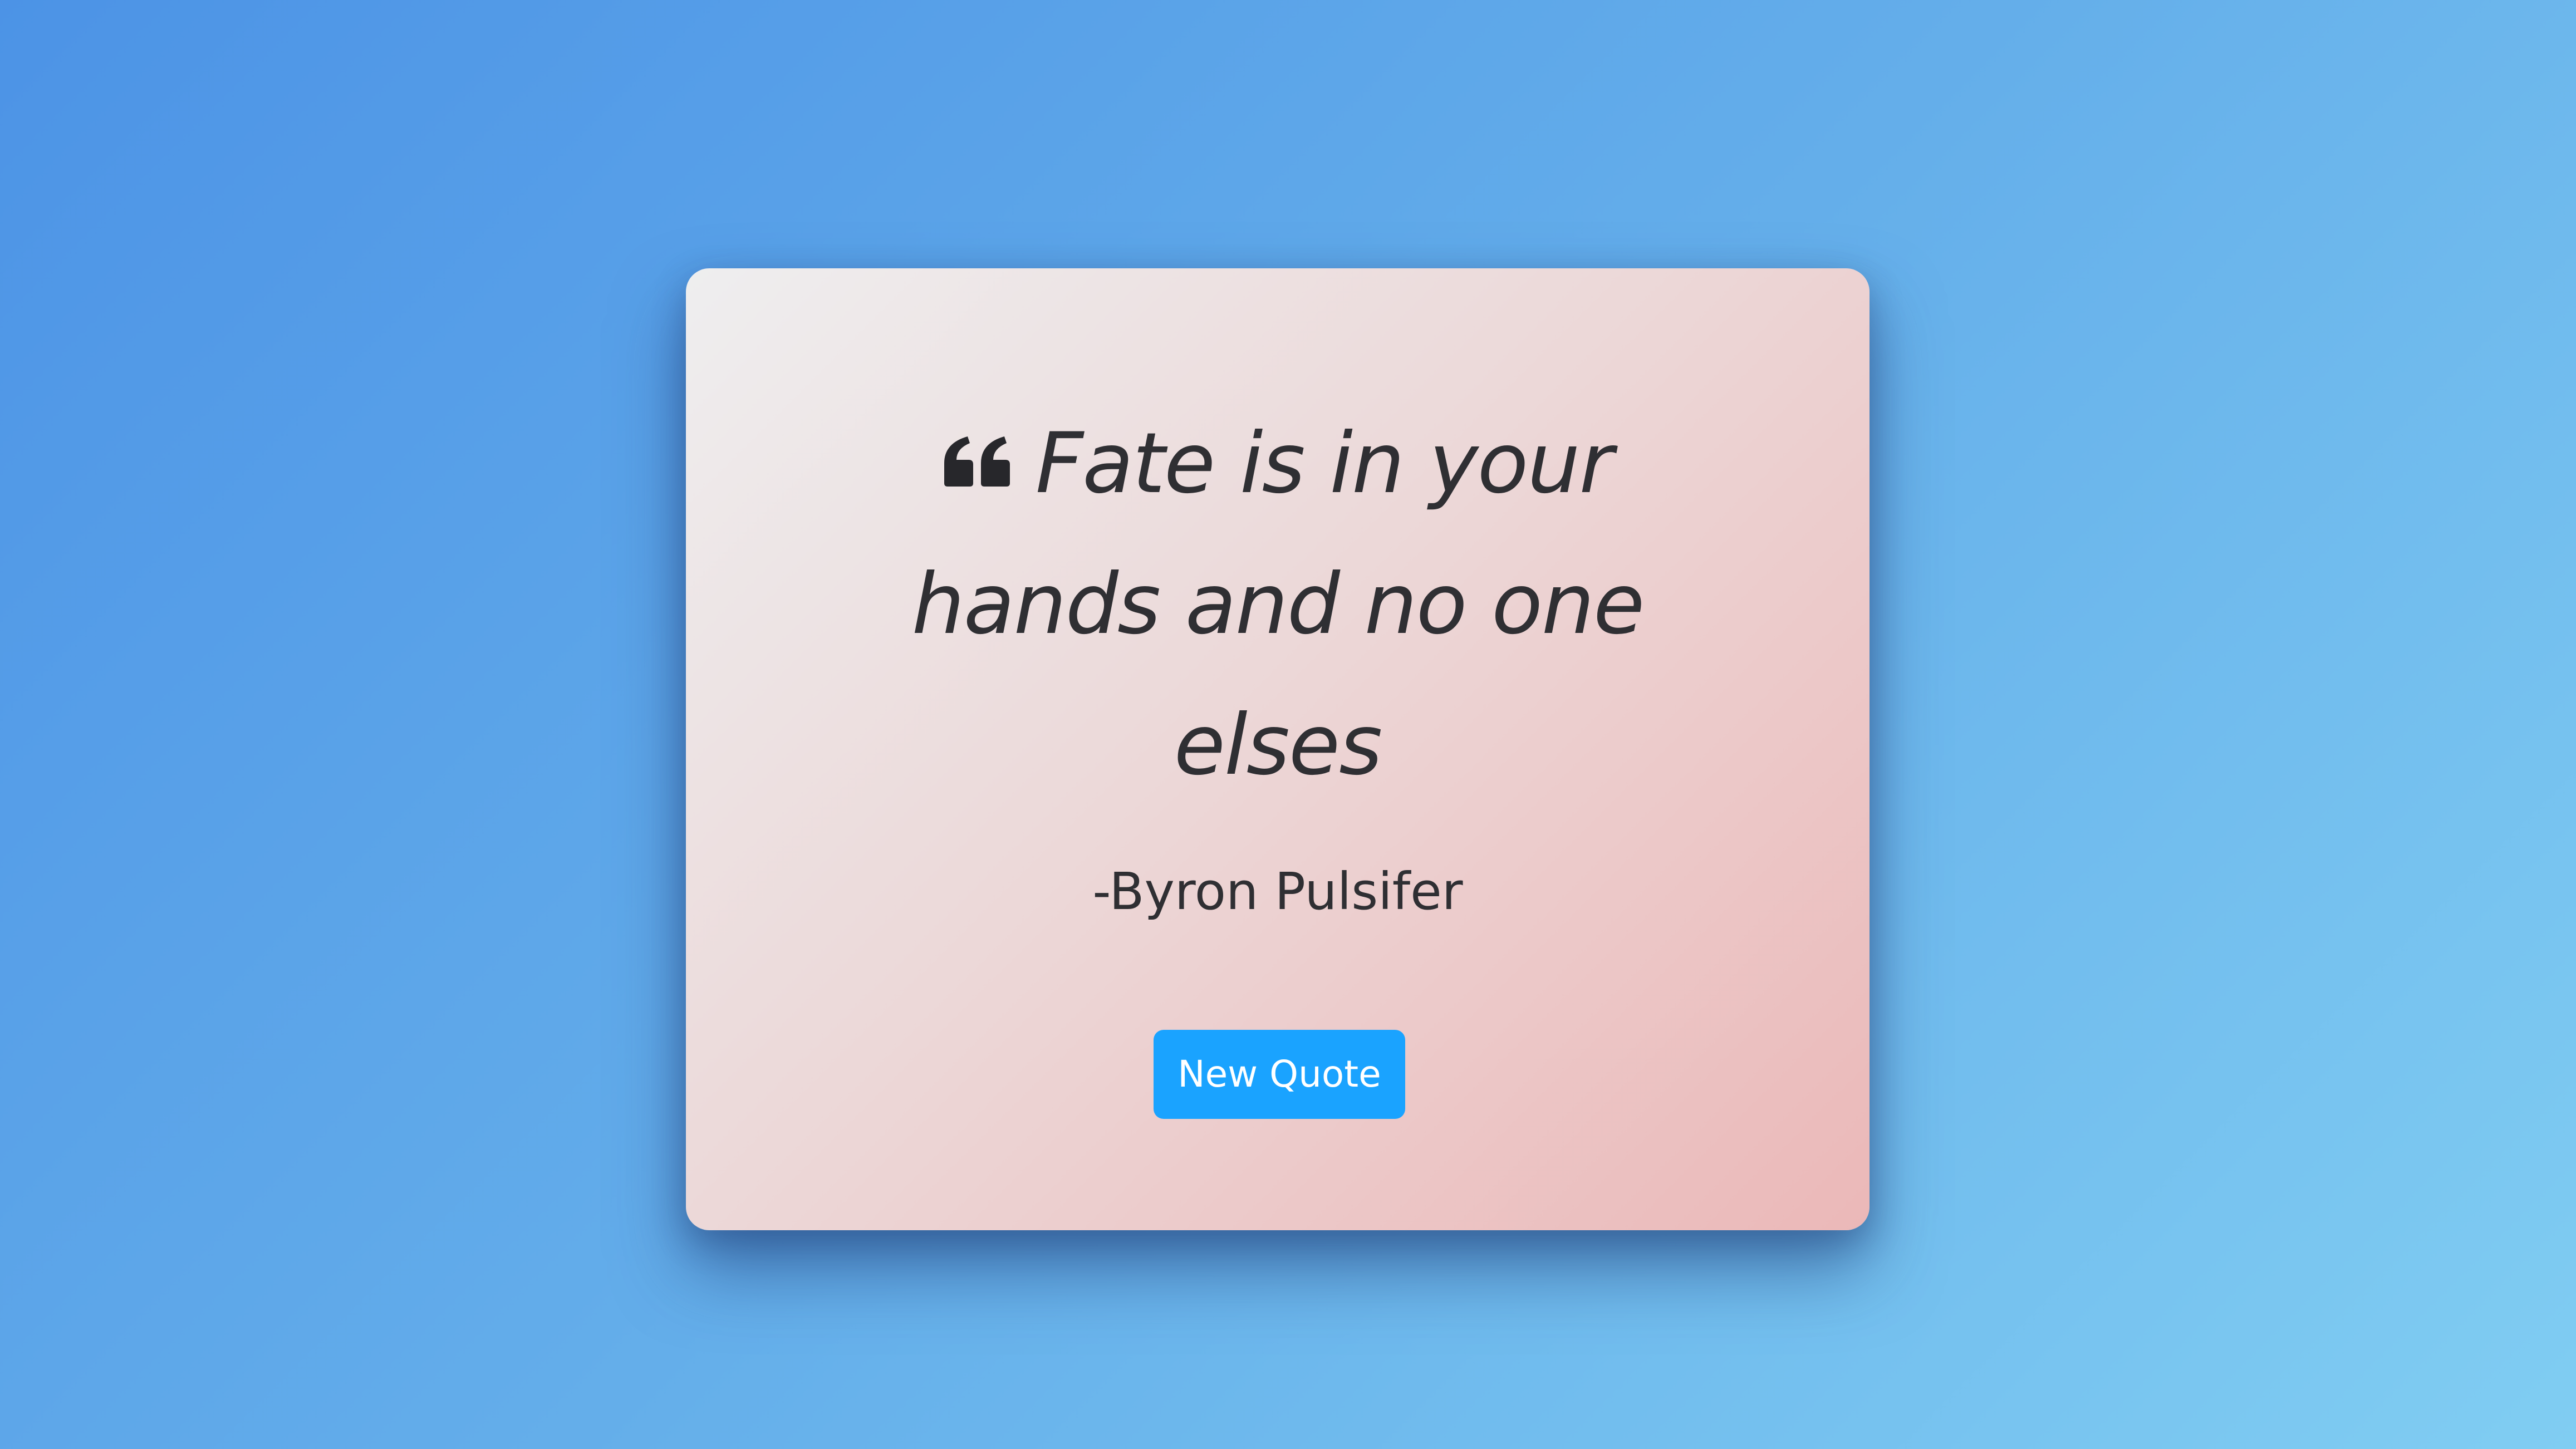 Image resolution: width=2576 pixels, height=1449 pixels. Describe the element at coordinates (1277, 891) in the screenshot. I see `quote-author: -Byron Pulsifer` at that location.